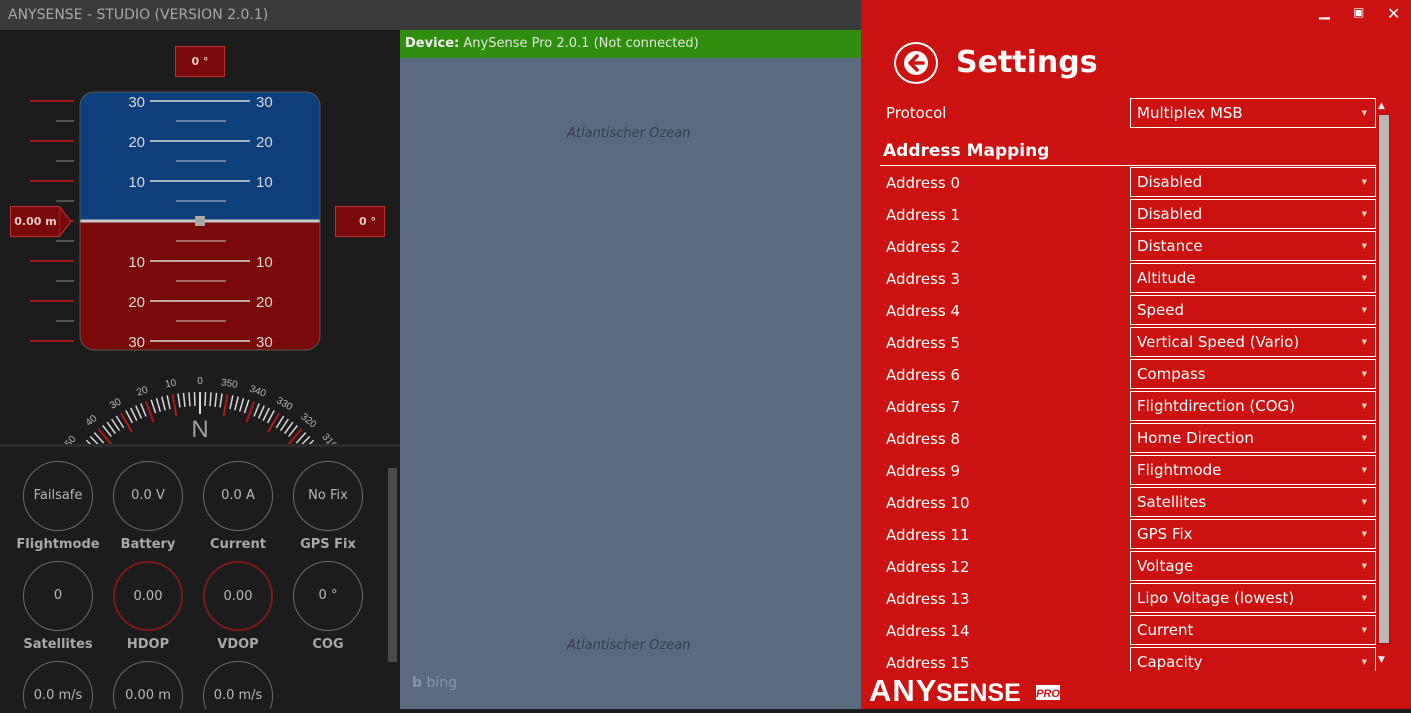  I want to click on address-row: Address 12Voltage▼, so click(1121, 566).